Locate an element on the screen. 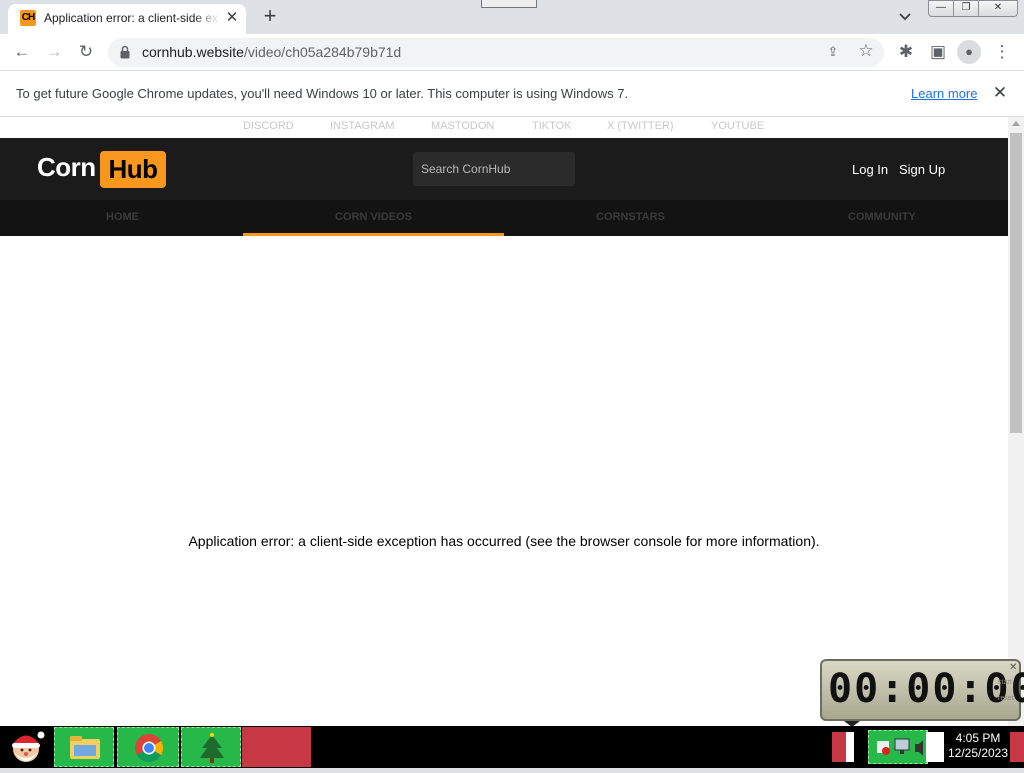  timer-display: 00:00:00 is located at coordinates (926, 689).